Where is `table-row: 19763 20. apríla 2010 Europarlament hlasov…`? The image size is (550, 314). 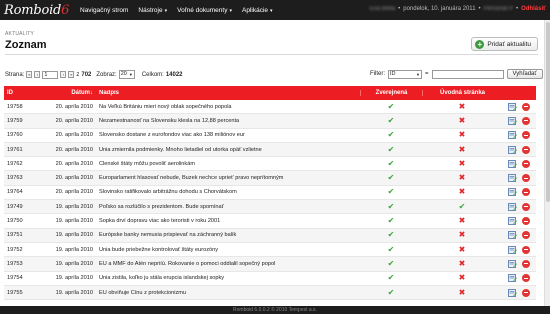
table-row: 19763 20. apríla 2010 Europarlament hlasov… is located at coordinates (270, 178).